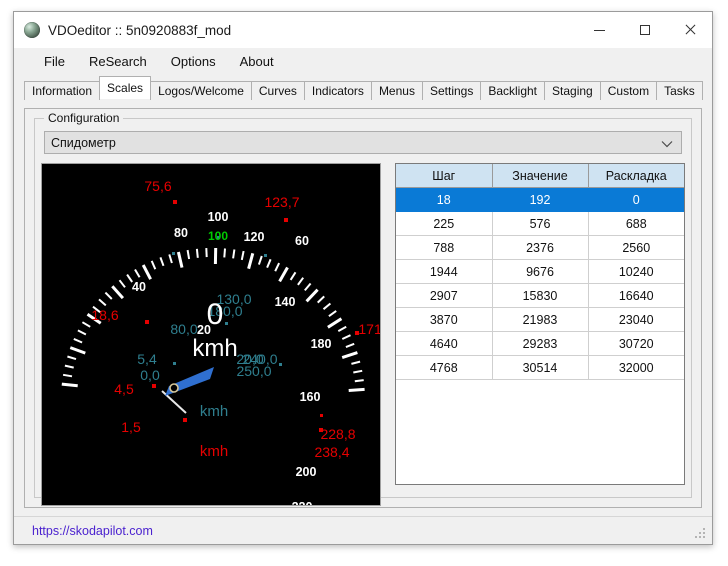  What do you see at coordinates (181, 233) in the screenshot?
I see `gauge-label-80: 80` at bounding box center [181, 233].